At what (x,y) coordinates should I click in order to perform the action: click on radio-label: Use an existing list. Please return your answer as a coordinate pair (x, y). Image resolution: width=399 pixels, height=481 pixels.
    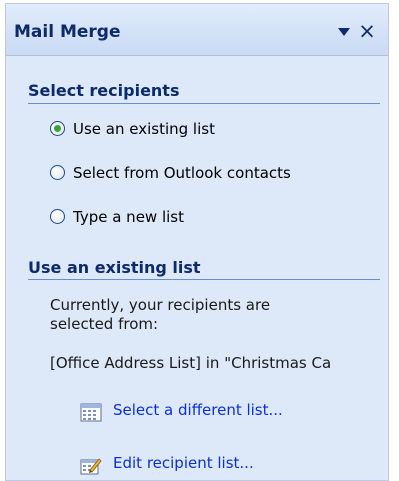
    Looking at the image, I should click on (144, 129).